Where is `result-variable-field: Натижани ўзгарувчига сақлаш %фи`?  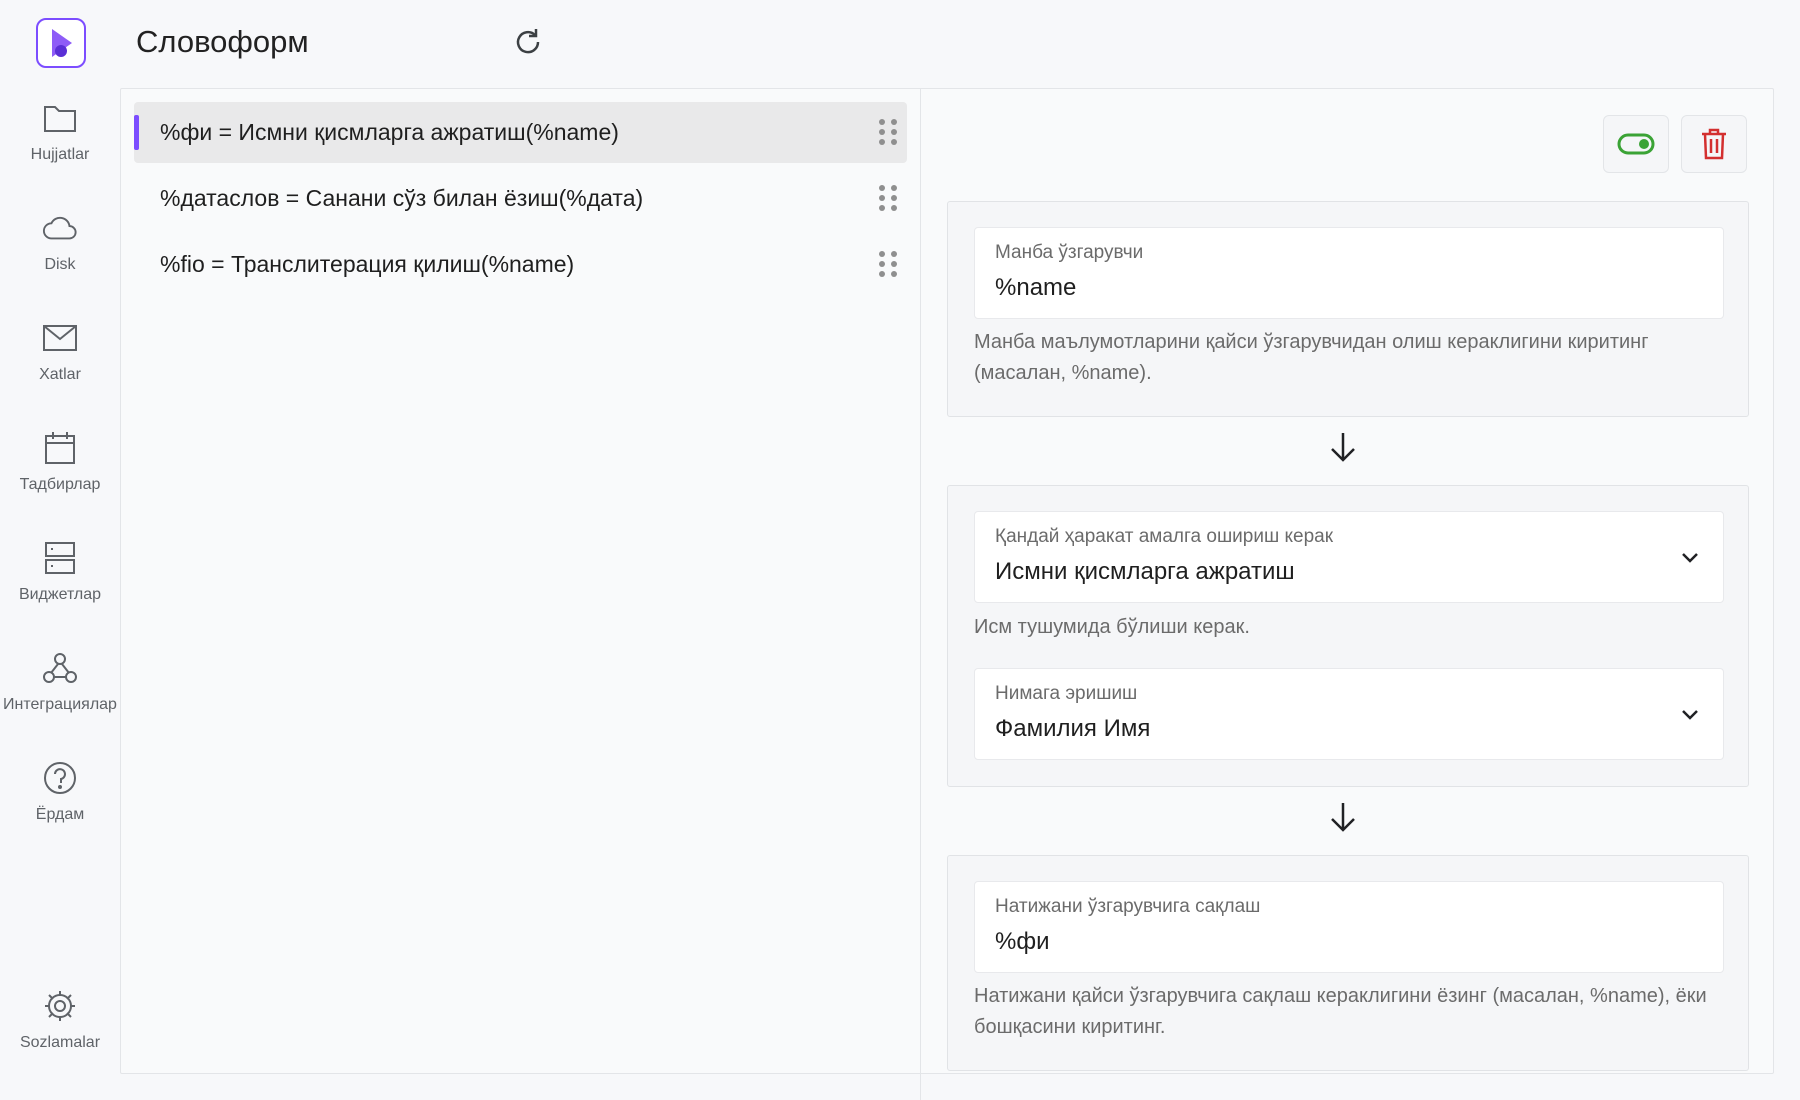 result-variable-field: Натижани ўзгарувчига сақлаш %фи is located at coordinates (1349, 927).